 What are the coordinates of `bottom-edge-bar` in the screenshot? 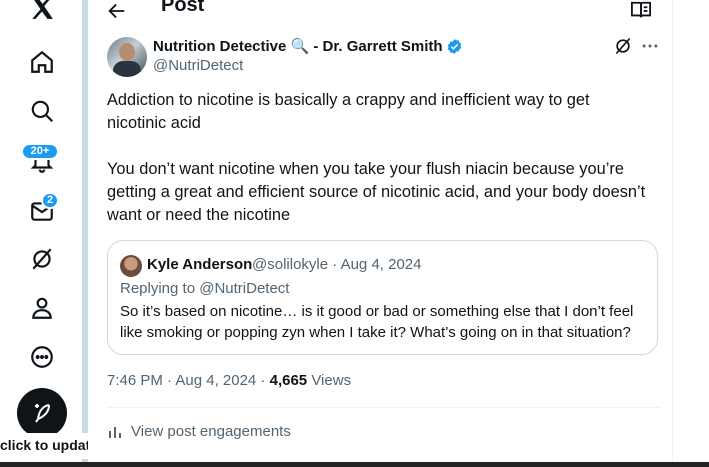 It's located at (354, 464).